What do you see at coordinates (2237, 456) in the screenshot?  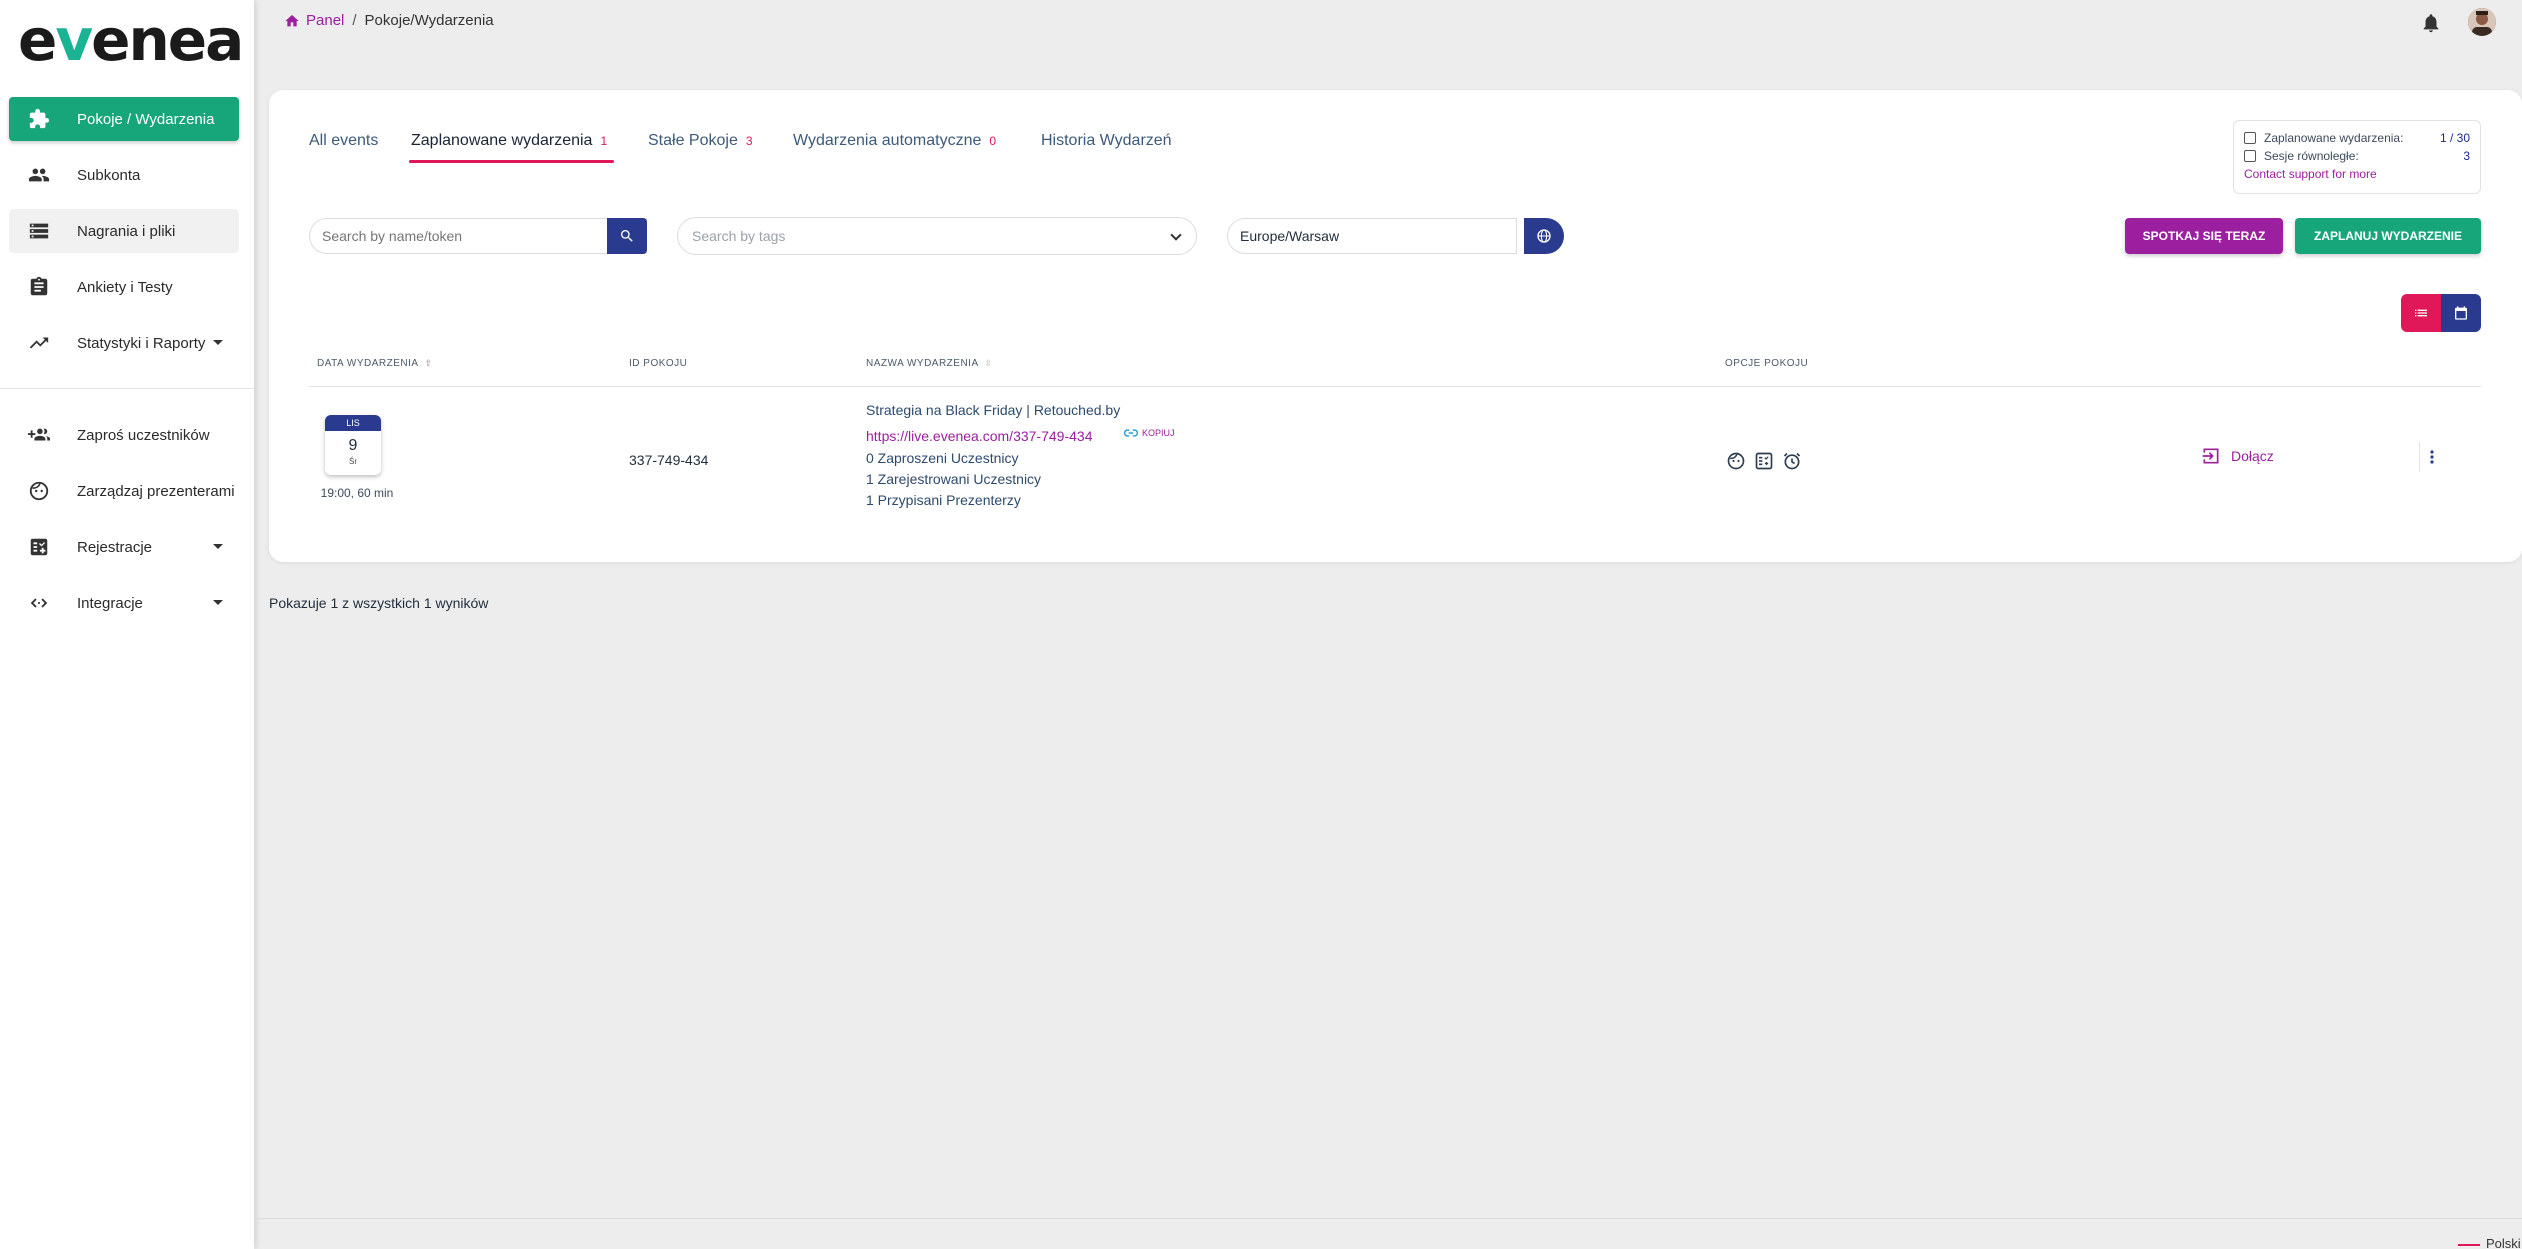 I see `join-button: Dołącz` at bounding box center [2237, 456].